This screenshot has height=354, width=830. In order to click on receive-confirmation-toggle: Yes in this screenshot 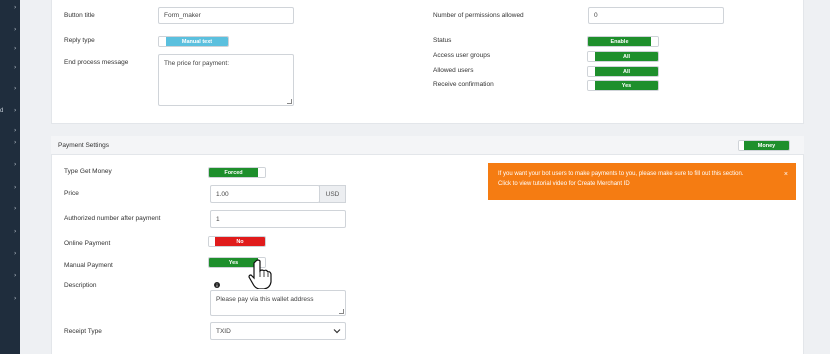, I will do `click(623, 85)`.